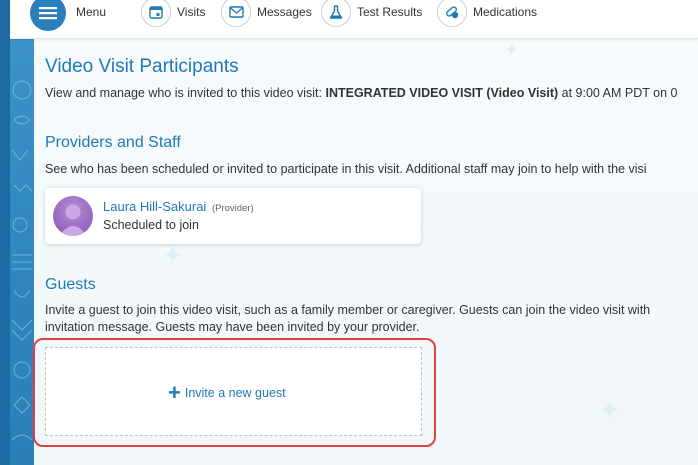 This screenshot has height=465, width=698. Describe the element at coordinates (113, 142) in the screenshot. I see `providers-heading: Providers and Staff` at that location.